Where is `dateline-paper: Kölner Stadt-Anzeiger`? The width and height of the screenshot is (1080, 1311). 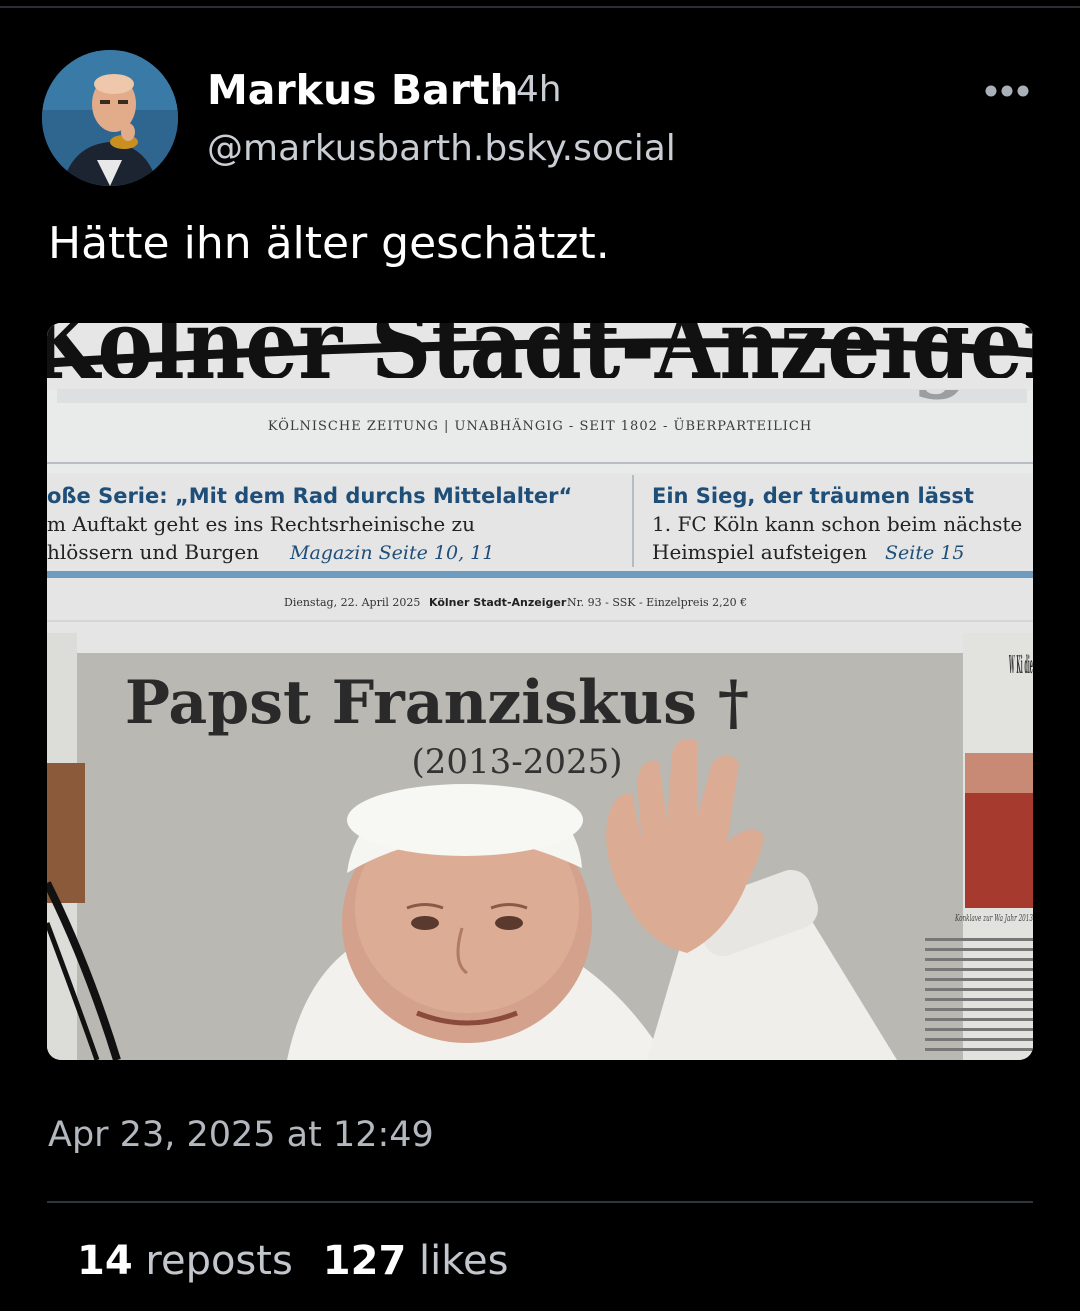
dateline-paper: Kölner Stadt-Anzeiger is located at coordinates (498, 602).